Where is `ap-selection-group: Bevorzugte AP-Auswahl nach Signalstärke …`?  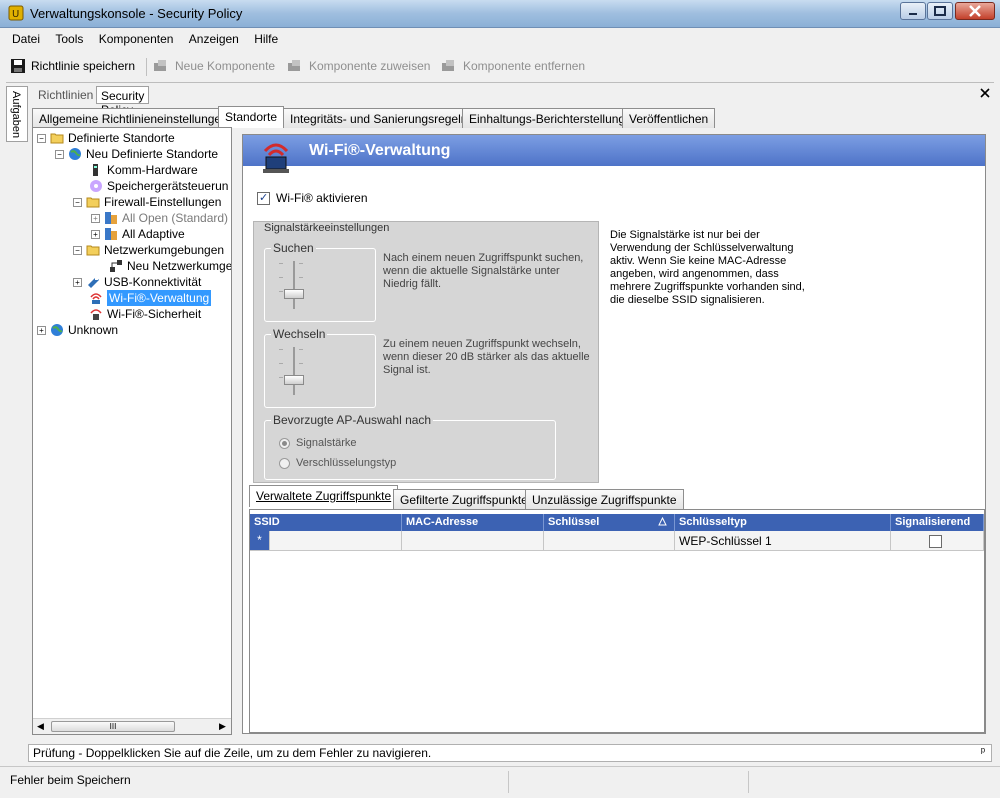
ap-selection-group: Bevorzugte AP-Auswahl nach Signalstärke … is located at coordinates (410, 446).